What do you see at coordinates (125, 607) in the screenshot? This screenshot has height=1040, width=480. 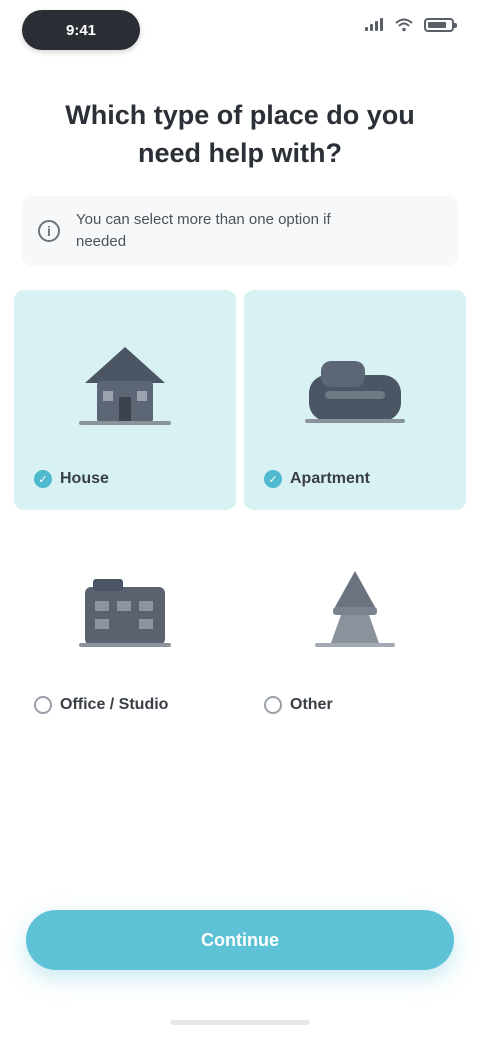 I see `office-icon` at bounding box center [125, 607].